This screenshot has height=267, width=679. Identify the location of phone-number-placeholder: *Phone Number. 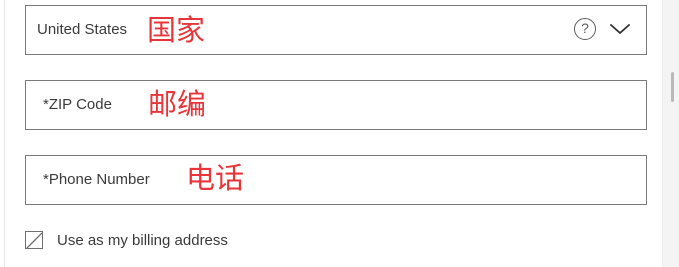
(96, 179).